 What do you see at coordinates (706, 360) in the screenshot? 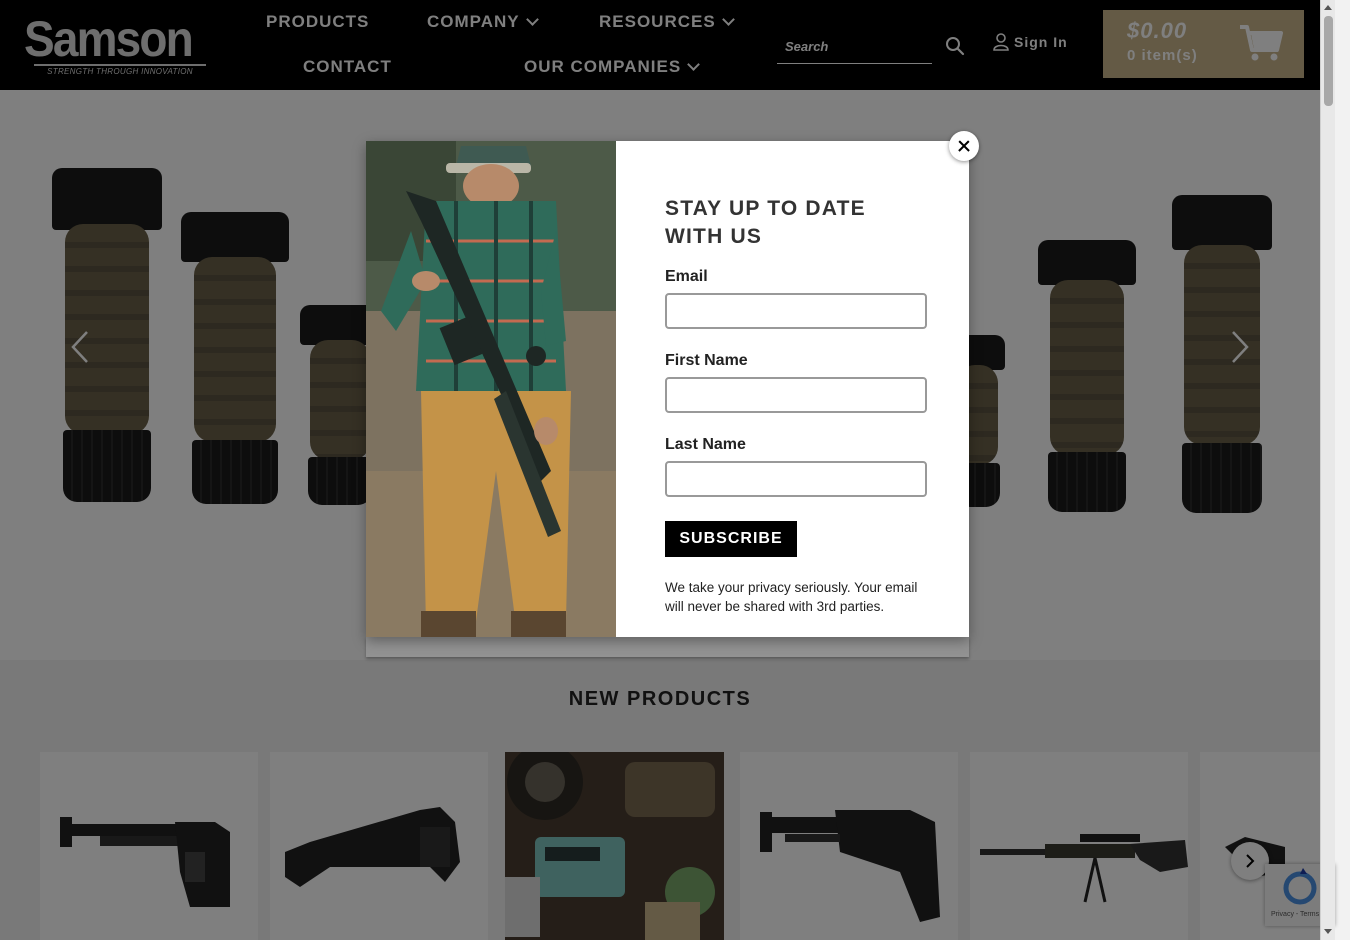
I see `first-name-label: First Name` at bounding box center [706, 360].